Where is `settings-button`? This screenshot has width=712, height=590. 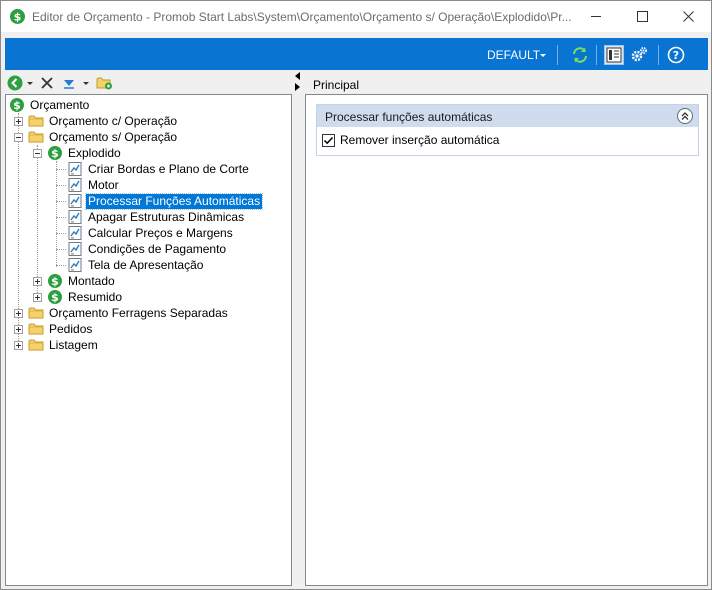 settings-button is located at coordinates (639, 55).